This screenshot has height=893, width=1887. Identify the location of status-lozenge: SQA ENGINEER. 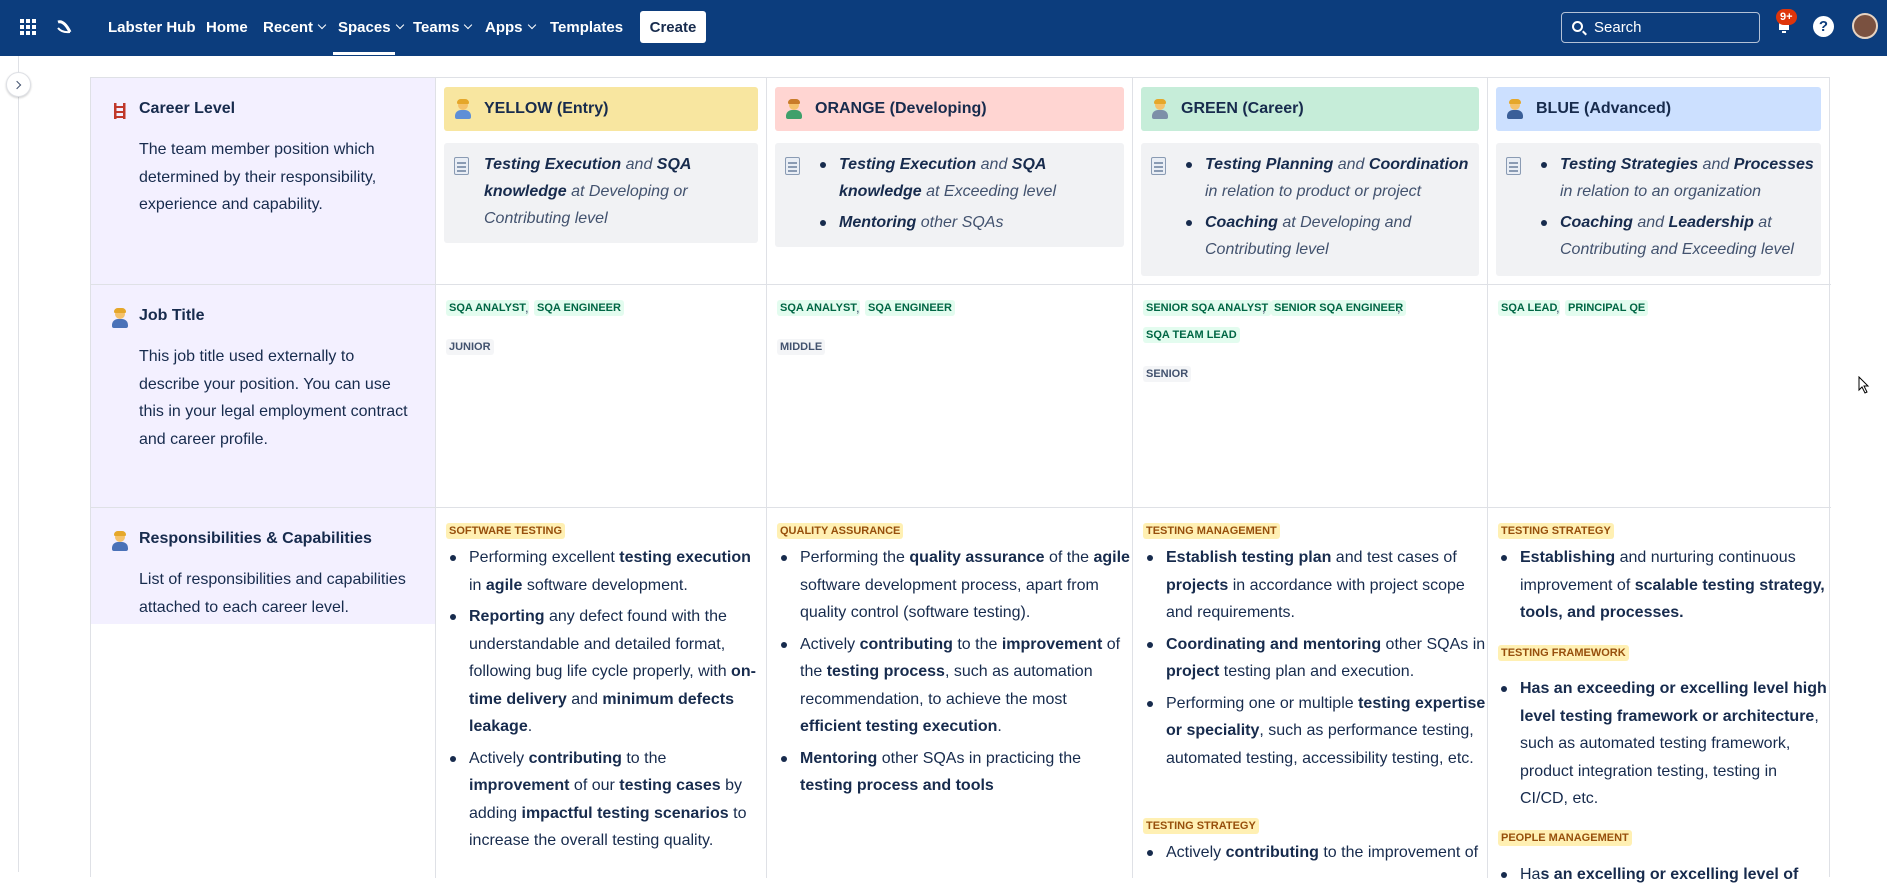
(579, 308).